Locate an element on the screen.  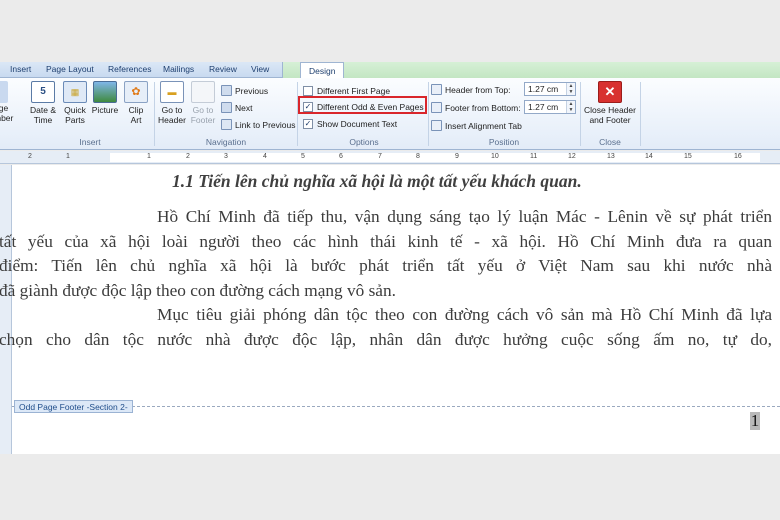
go-to-footer-label-2: Footer is located at coordinates (203, 120).